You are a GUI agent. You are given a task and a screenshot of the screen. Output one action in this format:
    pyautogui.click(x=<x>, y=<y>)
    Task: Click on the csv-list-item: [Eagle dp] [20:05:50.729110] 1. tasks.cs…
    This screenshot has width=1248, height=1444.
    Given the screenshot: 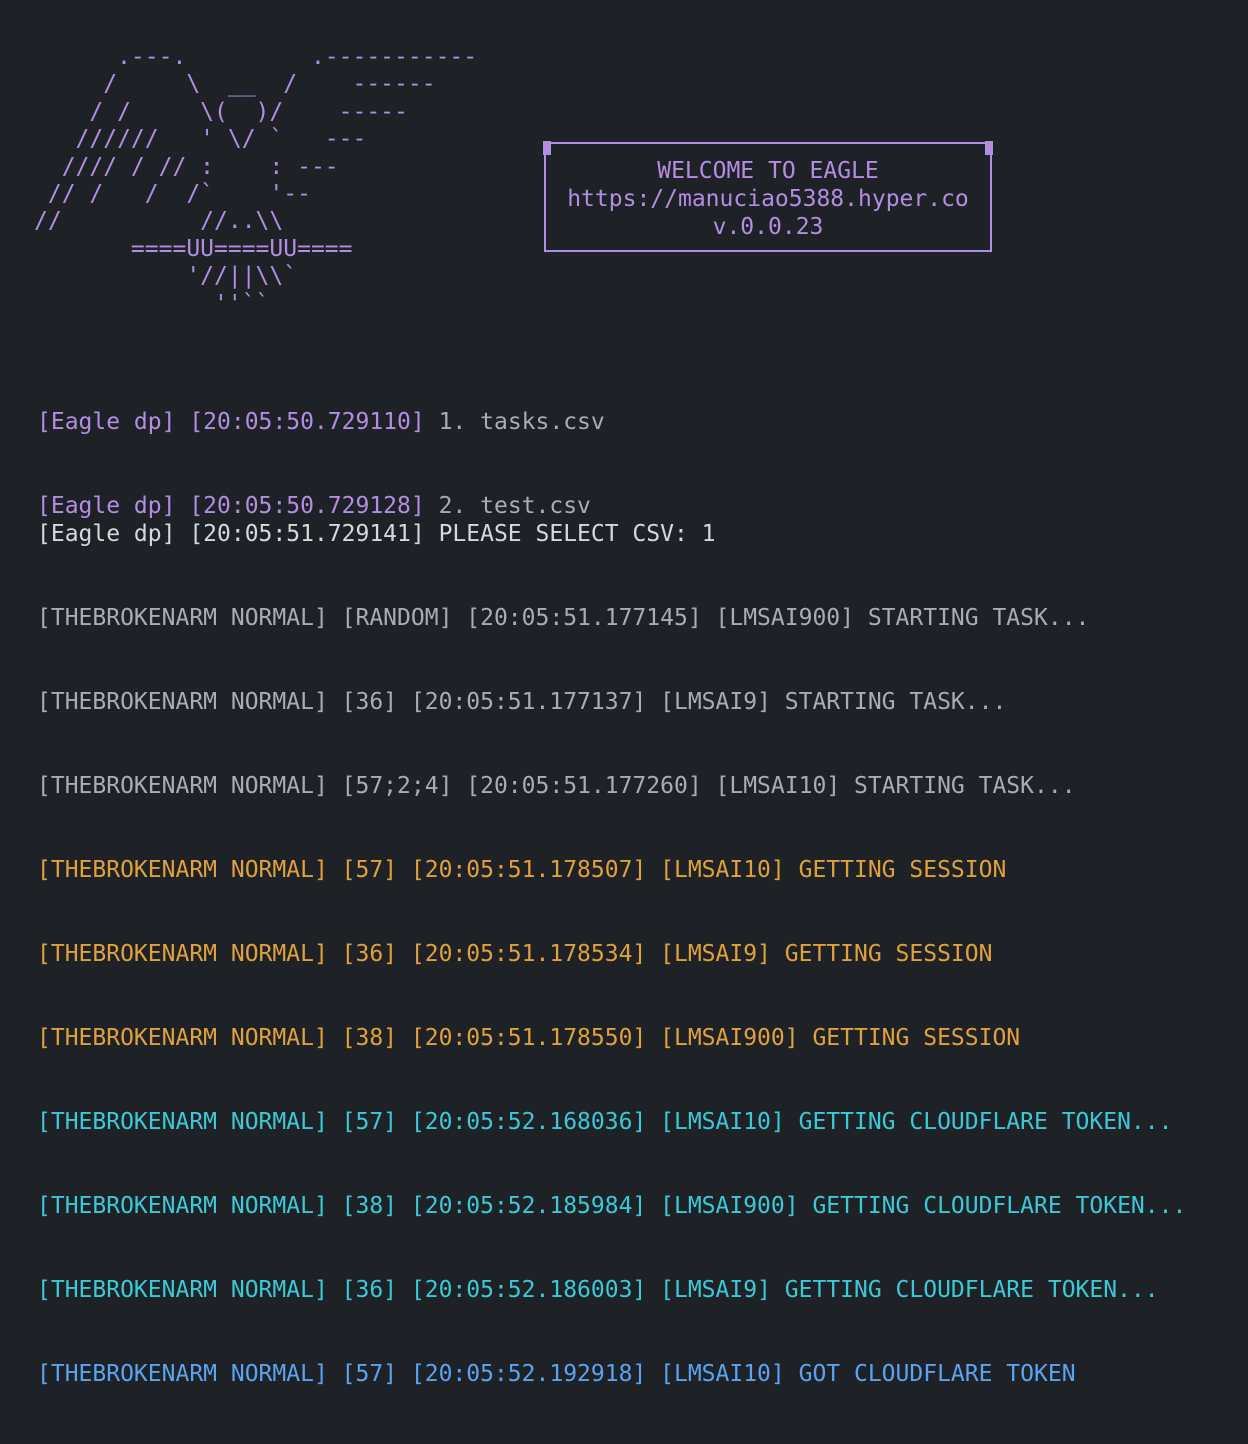 What is the action you would take?
    pyautogui.click(x=321, y=422)
    